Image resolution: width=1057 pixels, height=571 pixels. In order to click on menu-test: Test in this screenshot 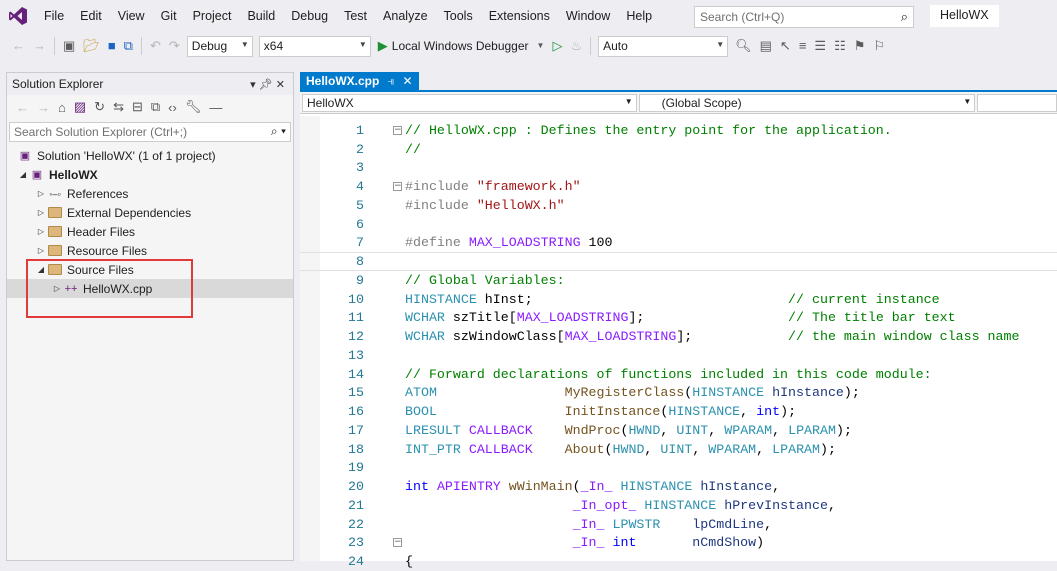, I will do `click(355, 16)`.